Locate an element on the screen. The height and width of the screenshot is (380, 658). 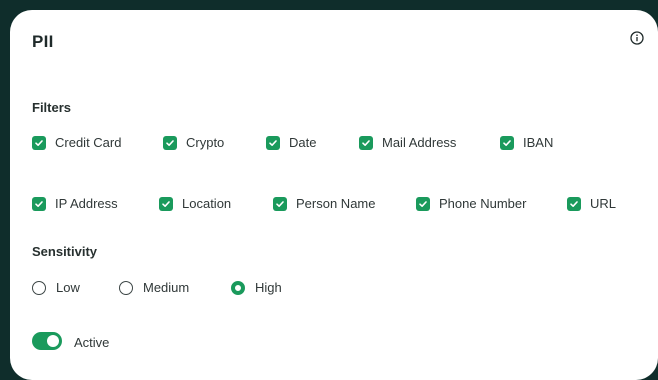
filter-label: URL is located at coordinates (603, 203).